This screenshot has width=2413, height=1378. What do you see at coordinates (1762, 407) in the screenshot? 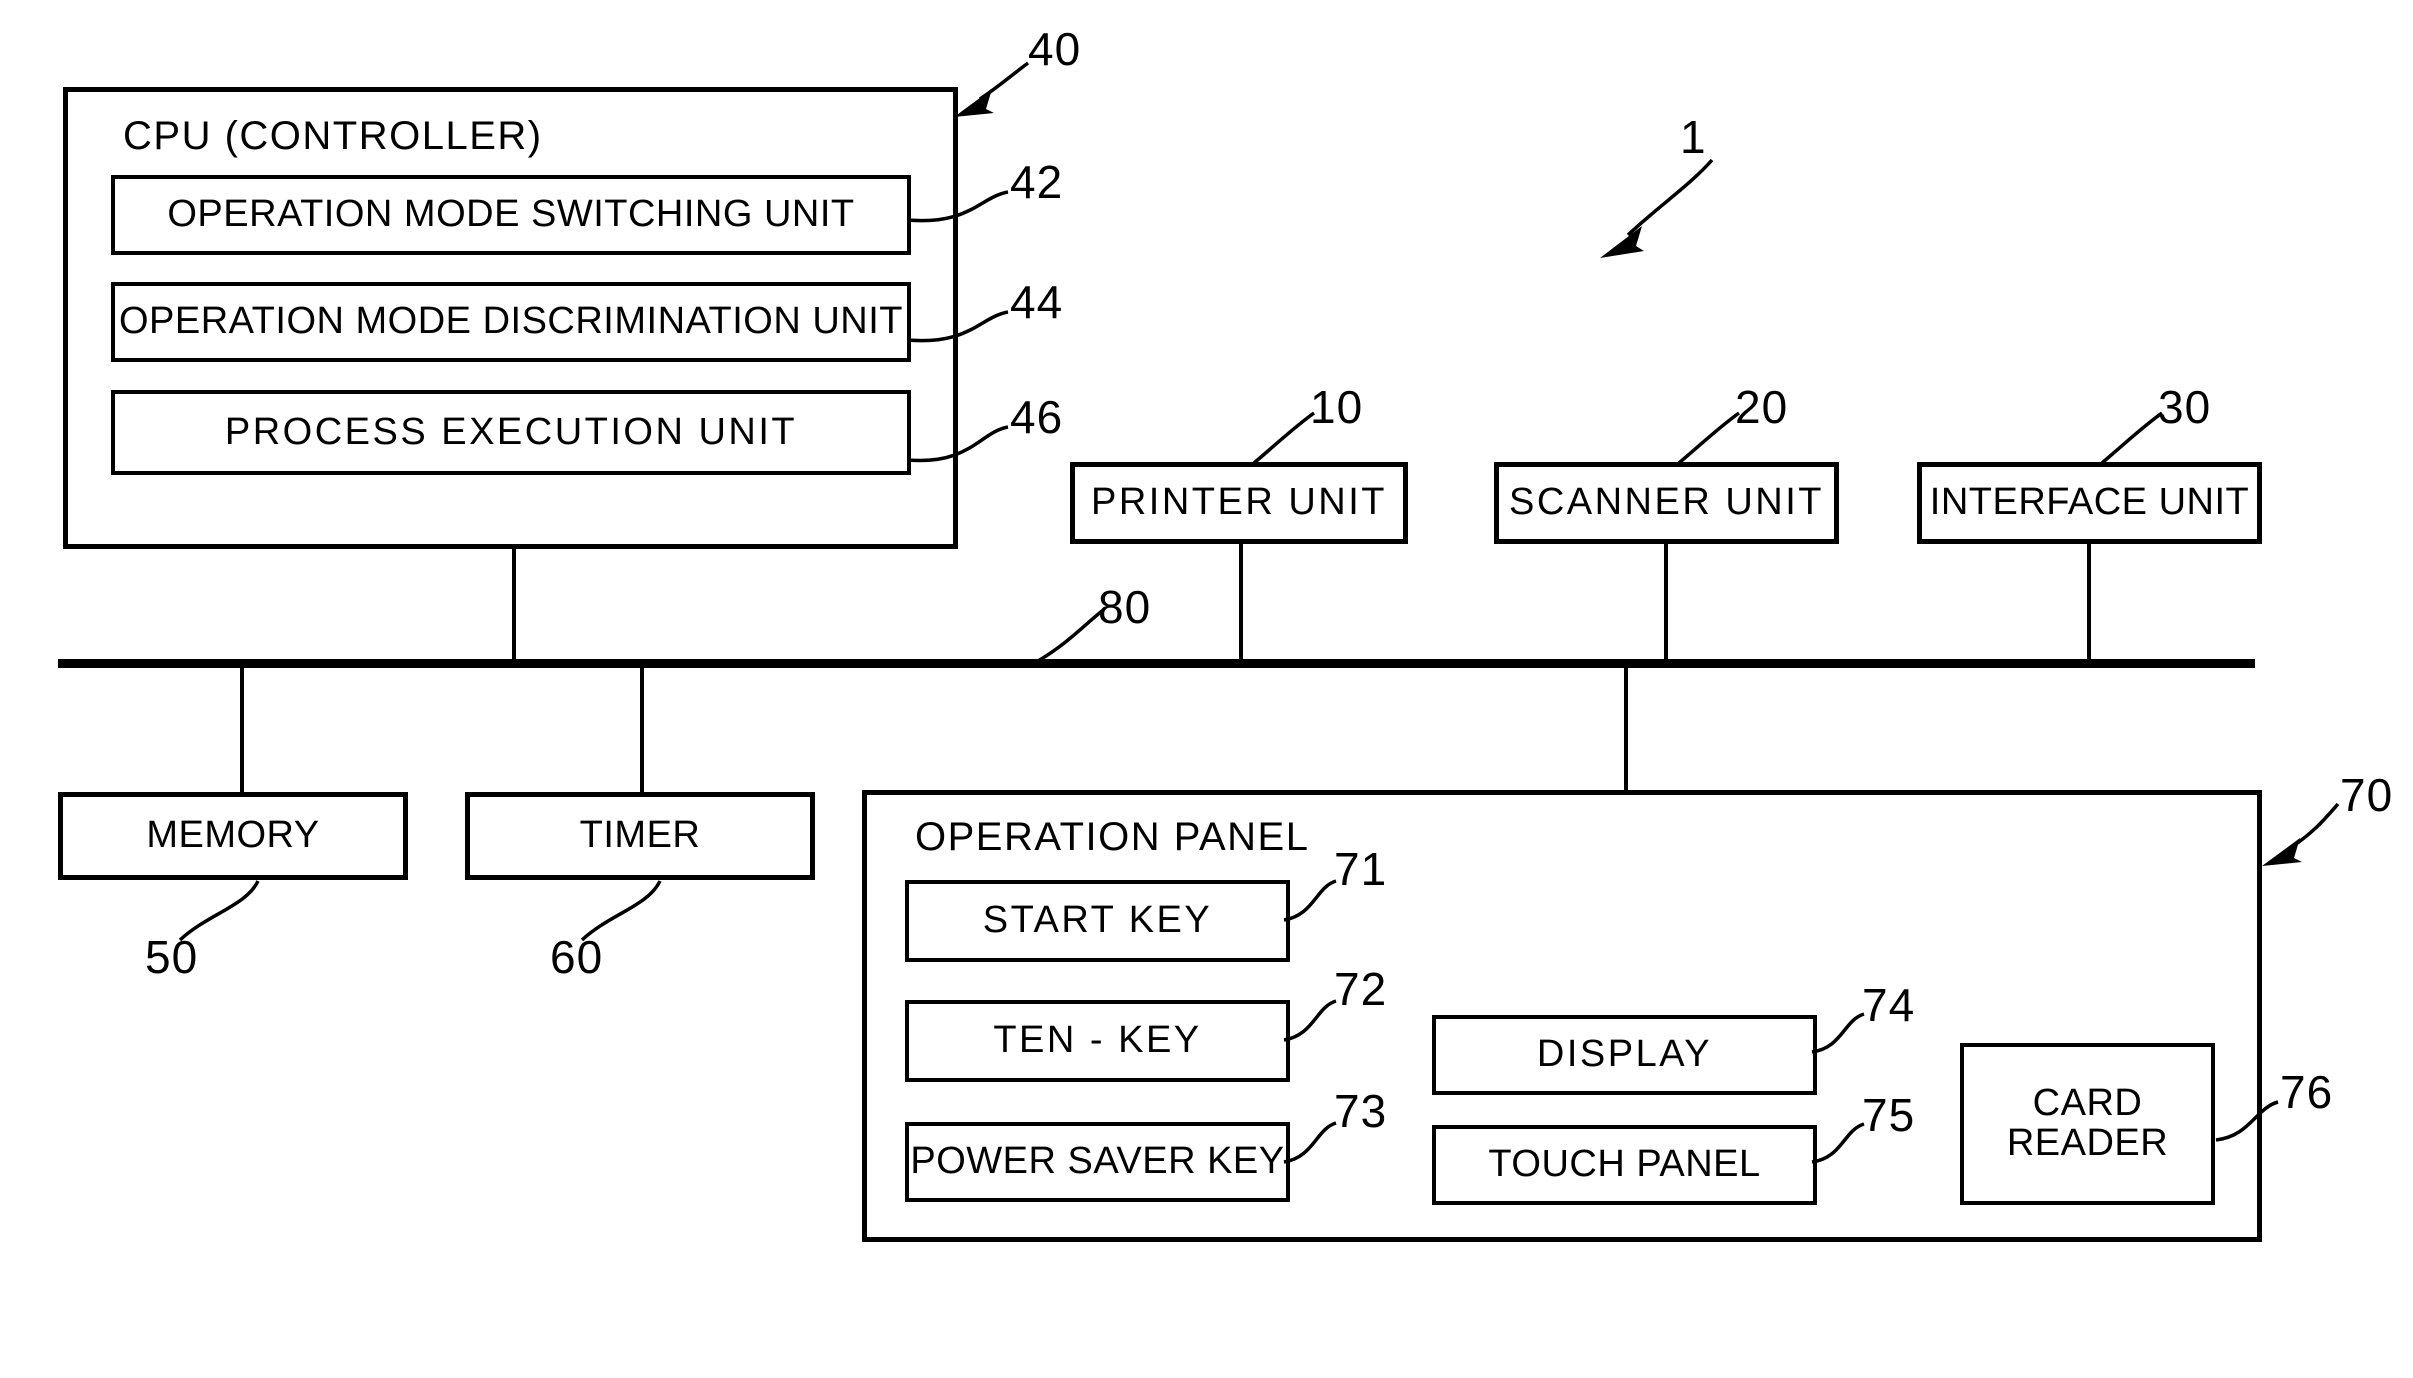
I see `ref-numeral-scanner-unit: 20` at bounding box center [1762, 407].